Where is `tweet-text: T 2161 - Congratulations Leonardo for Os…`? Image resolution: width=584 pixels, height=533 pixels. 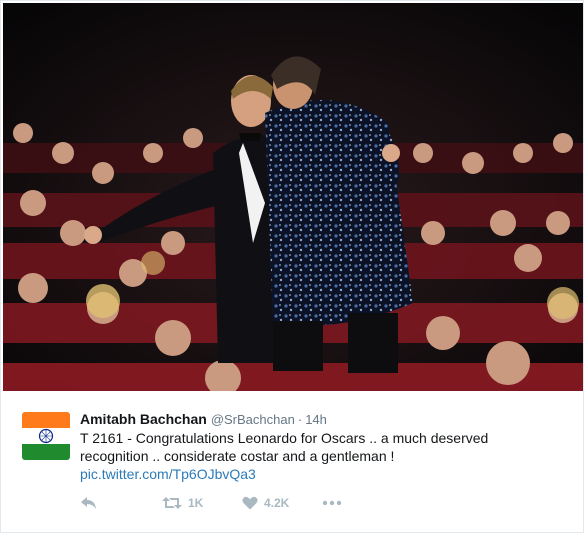
tweet-text: T 2161 - Congratulations Leonardo for Os… is located at coordinates (284, 447).